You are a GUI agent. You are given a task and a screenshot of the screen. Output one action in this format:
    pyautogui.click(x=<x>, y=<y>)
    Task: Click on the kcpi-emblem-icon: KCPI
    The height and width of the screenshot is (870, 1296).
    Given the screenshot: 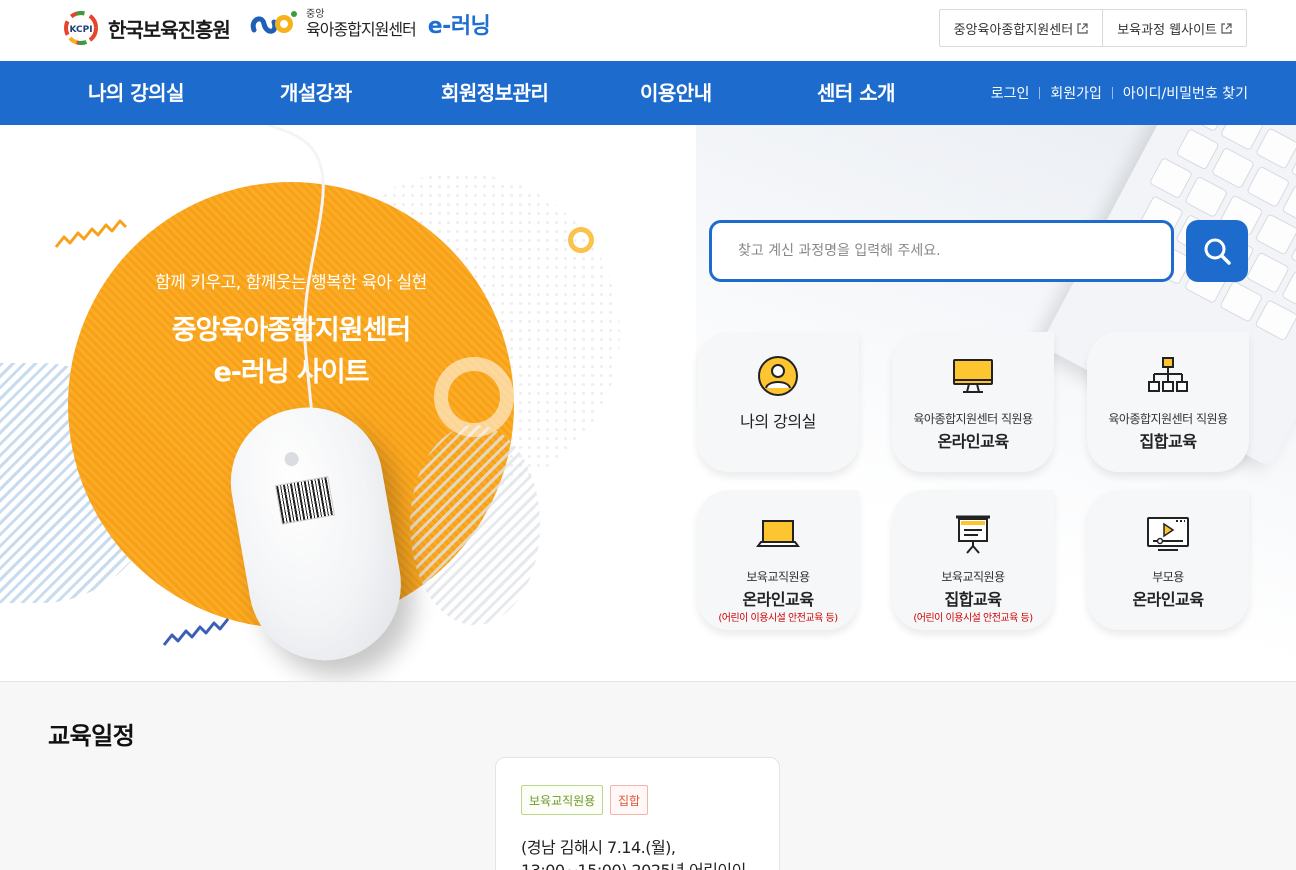 What is the action you would take?
    pyautogui.click(x=81, y=28)
    